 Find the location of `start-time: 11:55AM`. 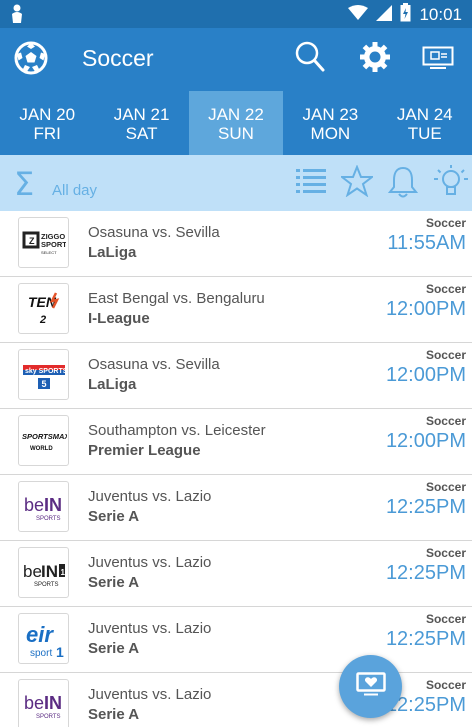

start-time: 11:55AM is located at coordinates (426, 243).